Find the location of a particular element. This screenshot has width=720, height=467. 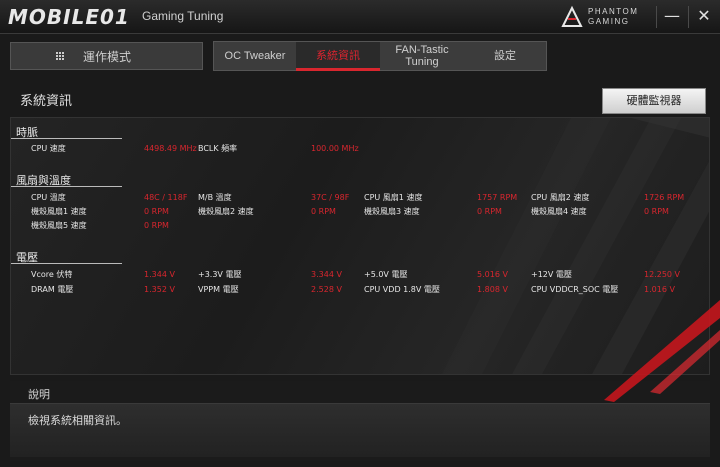

voltage-label: CPU VDDCR_SOC 電壓 is located at coordinates (575, 289).